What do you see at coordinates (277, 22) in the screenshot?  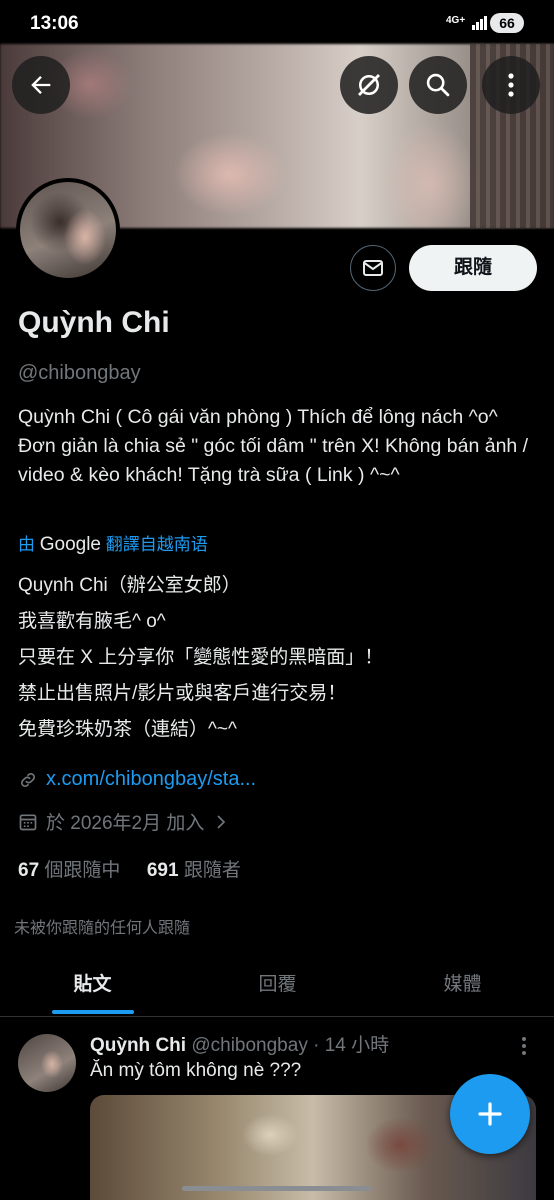 I see `status-bar` at bounding box center [277, 22].